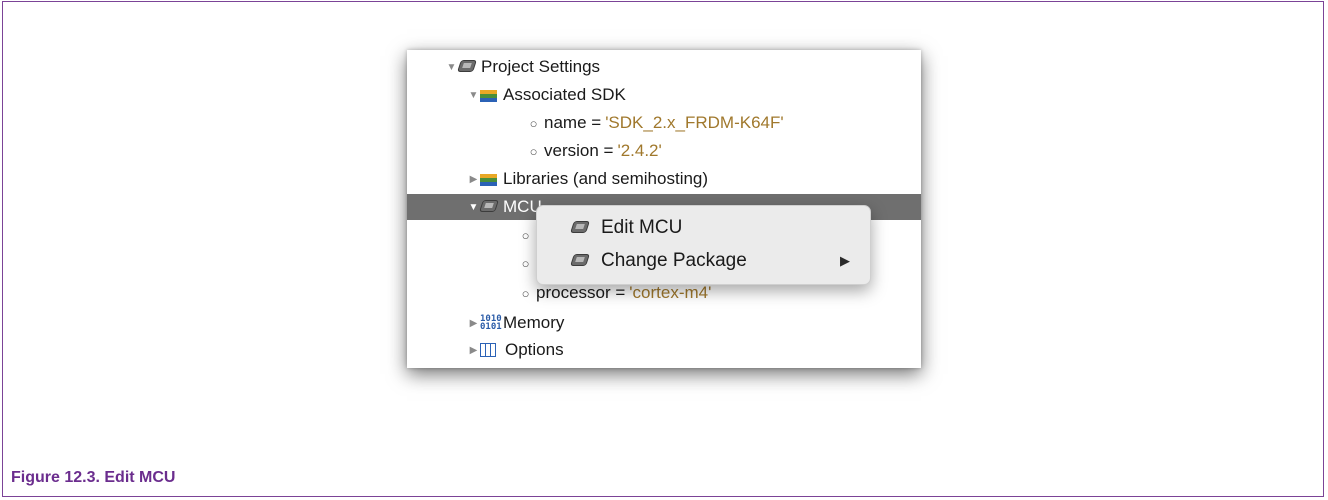 This screenshot has height=500, width=1328. Describe the element at coordinates (581, 292) in the screenshot. I see `property-key: processor =` at that location.